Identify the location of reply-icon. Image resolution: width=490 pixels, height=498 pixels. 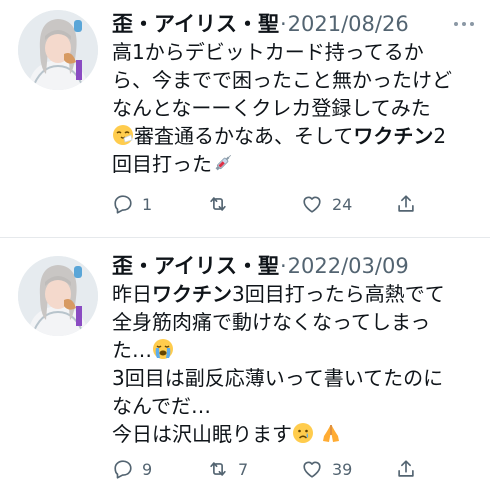
(123, 469).